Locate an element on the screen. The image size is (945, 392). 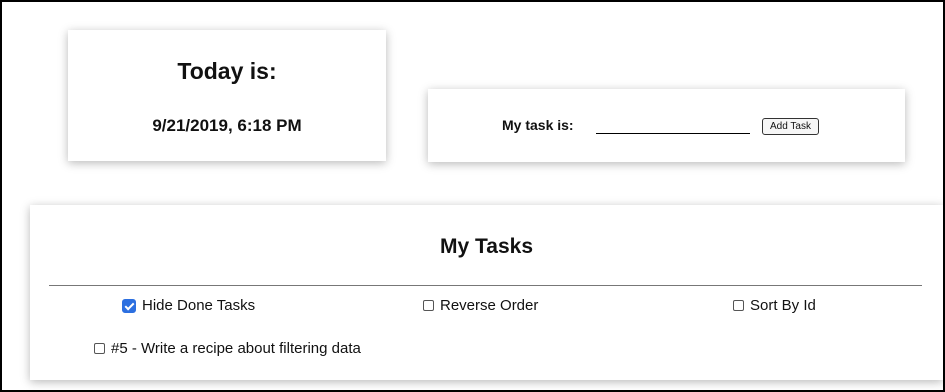
current-datetime: 9/21/2019, 6:18 PM is located at coordinates (227, 125).